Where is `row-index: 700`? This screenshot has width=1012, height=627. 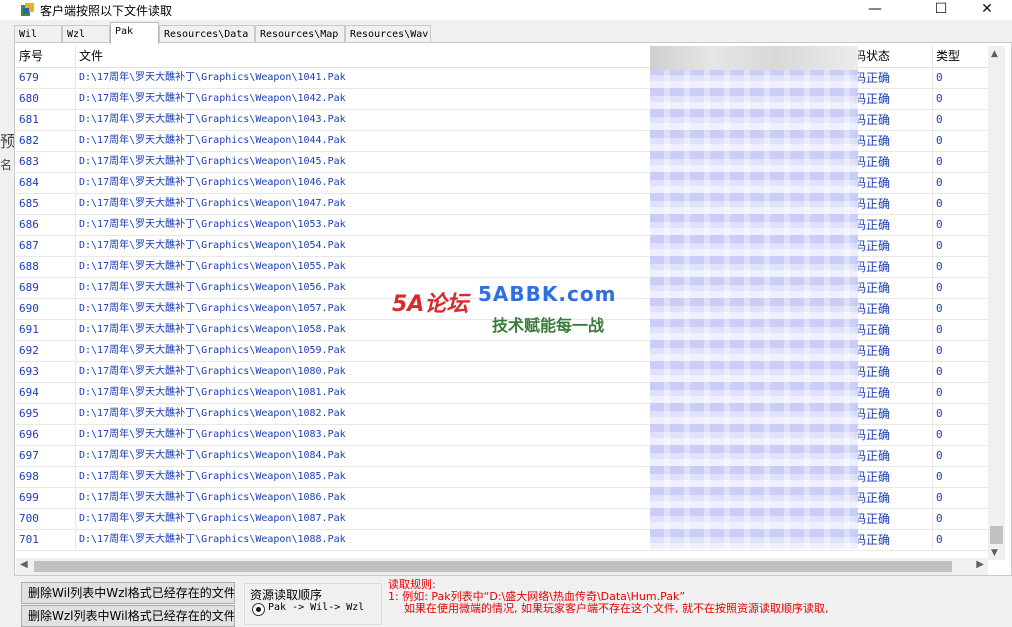 row-index: 700 is located at coordinates (46, 519).